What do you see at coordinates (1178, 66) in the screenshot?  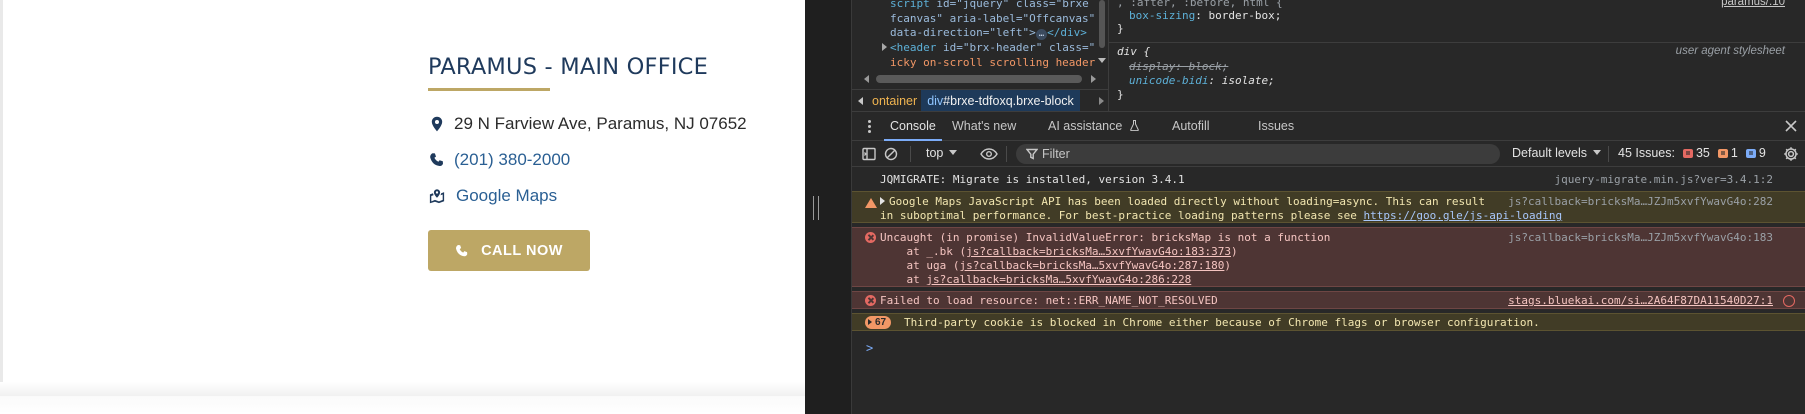 I see `css-declaration-overridden: display: block;` at bounding box center [1178, 66].